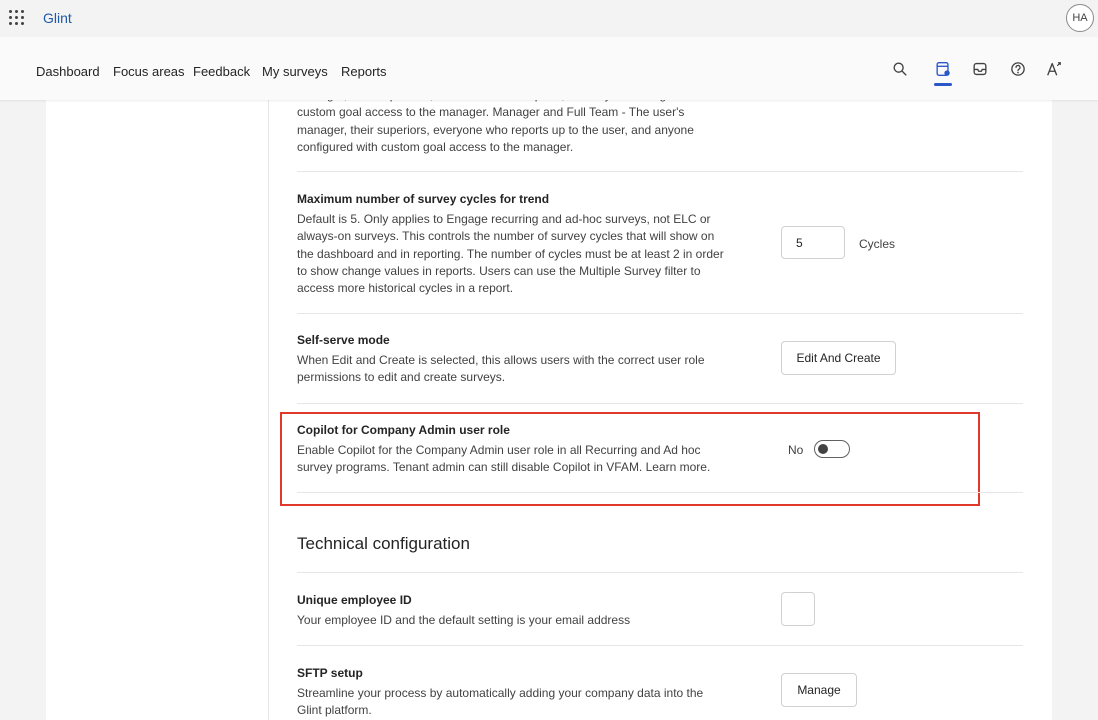 This screenshot has height=720, width=1098. I want to click on copilot-title: Copilot for Company Admin user role, so click(403, 430).